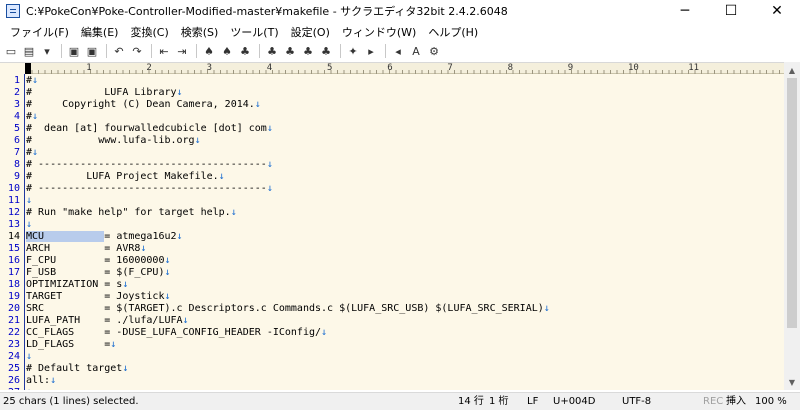 The height and width of the screenshot is (410, 800). What do you see at coordinates (771, 402) in the screenshot?
I see `zoom-level: 100 %` at bounding box center [771, 402].